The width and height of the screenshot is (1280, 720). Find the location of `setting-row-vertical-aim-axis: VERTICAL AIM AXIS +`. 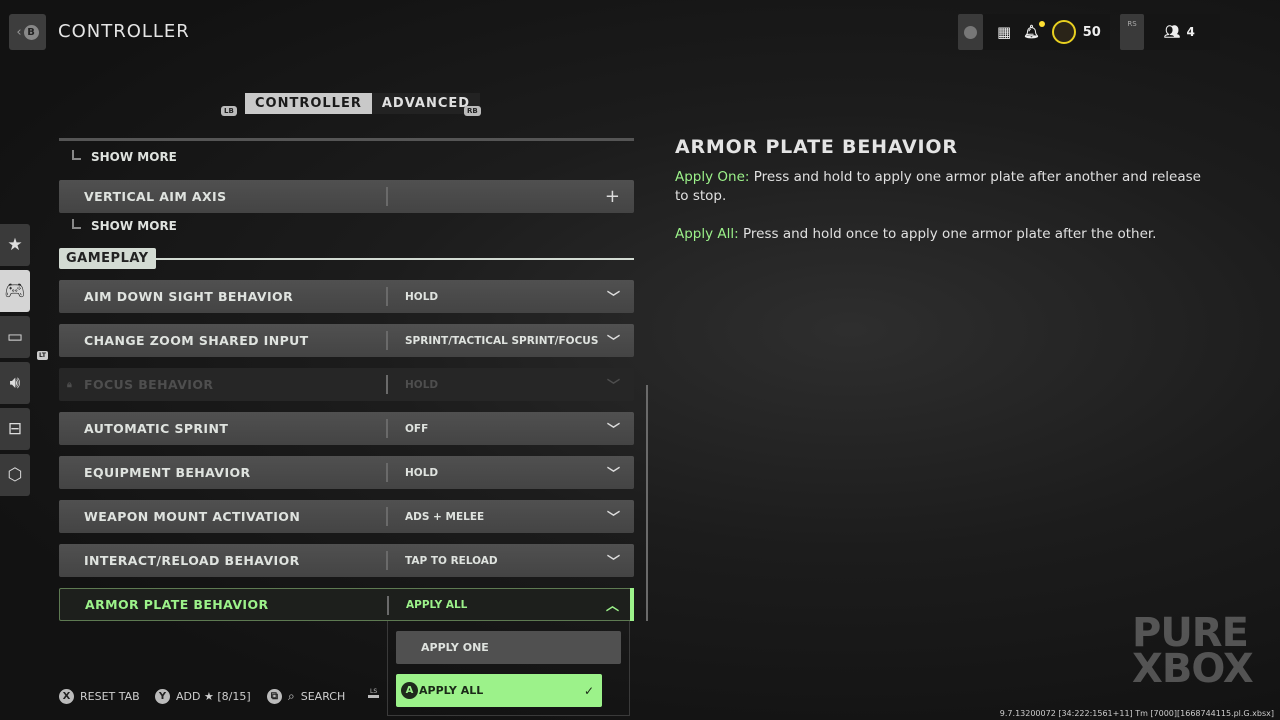

setting-row-vertical-aim-axis: VERTICAL AIM AXIS + is located at coordinates (346, 196).